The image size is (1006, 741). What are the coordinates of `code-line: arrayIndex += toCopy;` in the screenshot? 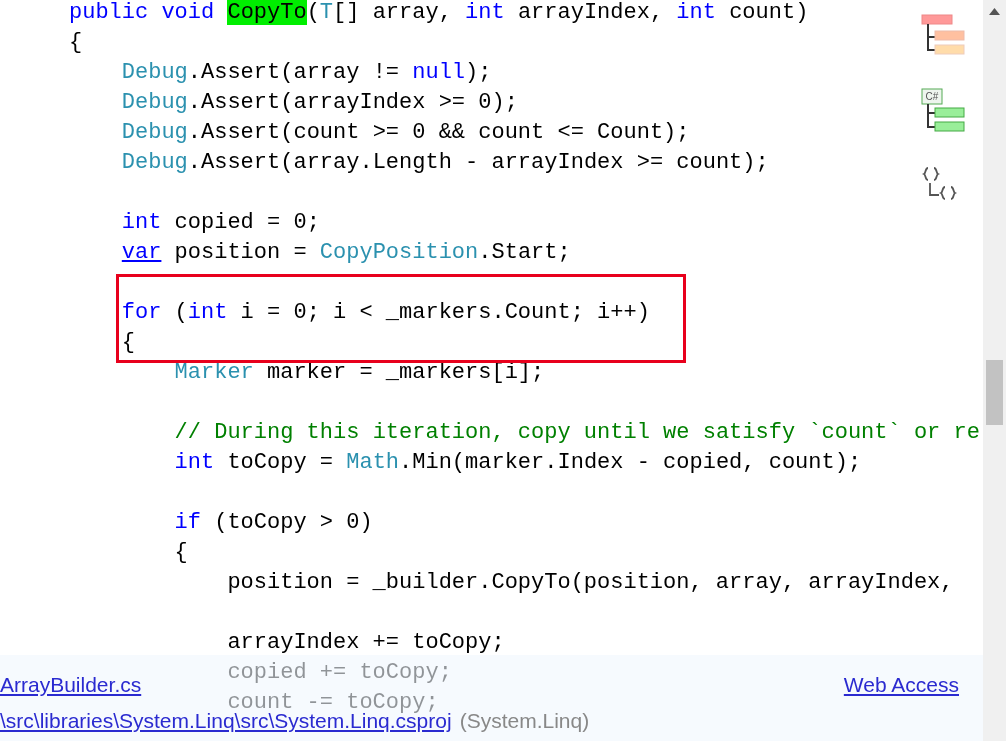 It's located at (366, 642).